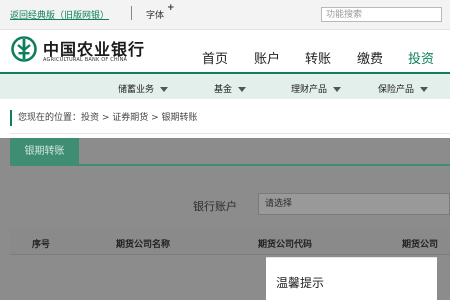 The width and height of the screenshot is (450, 300). I want to click on sub-nav-bar: 储蓄业务 基金 理财产品 保险产品, so click(225, 85).